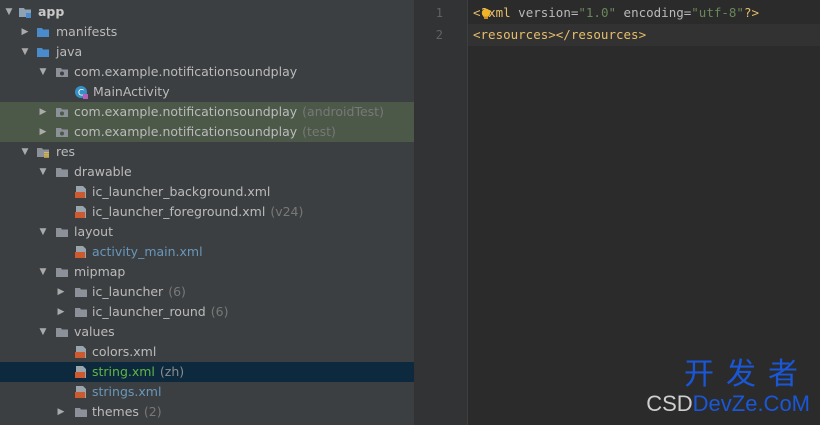 The width and height of the screenshot is (820, 425). I want to click on tree-item-java: ▼ java, so click(207, 52).